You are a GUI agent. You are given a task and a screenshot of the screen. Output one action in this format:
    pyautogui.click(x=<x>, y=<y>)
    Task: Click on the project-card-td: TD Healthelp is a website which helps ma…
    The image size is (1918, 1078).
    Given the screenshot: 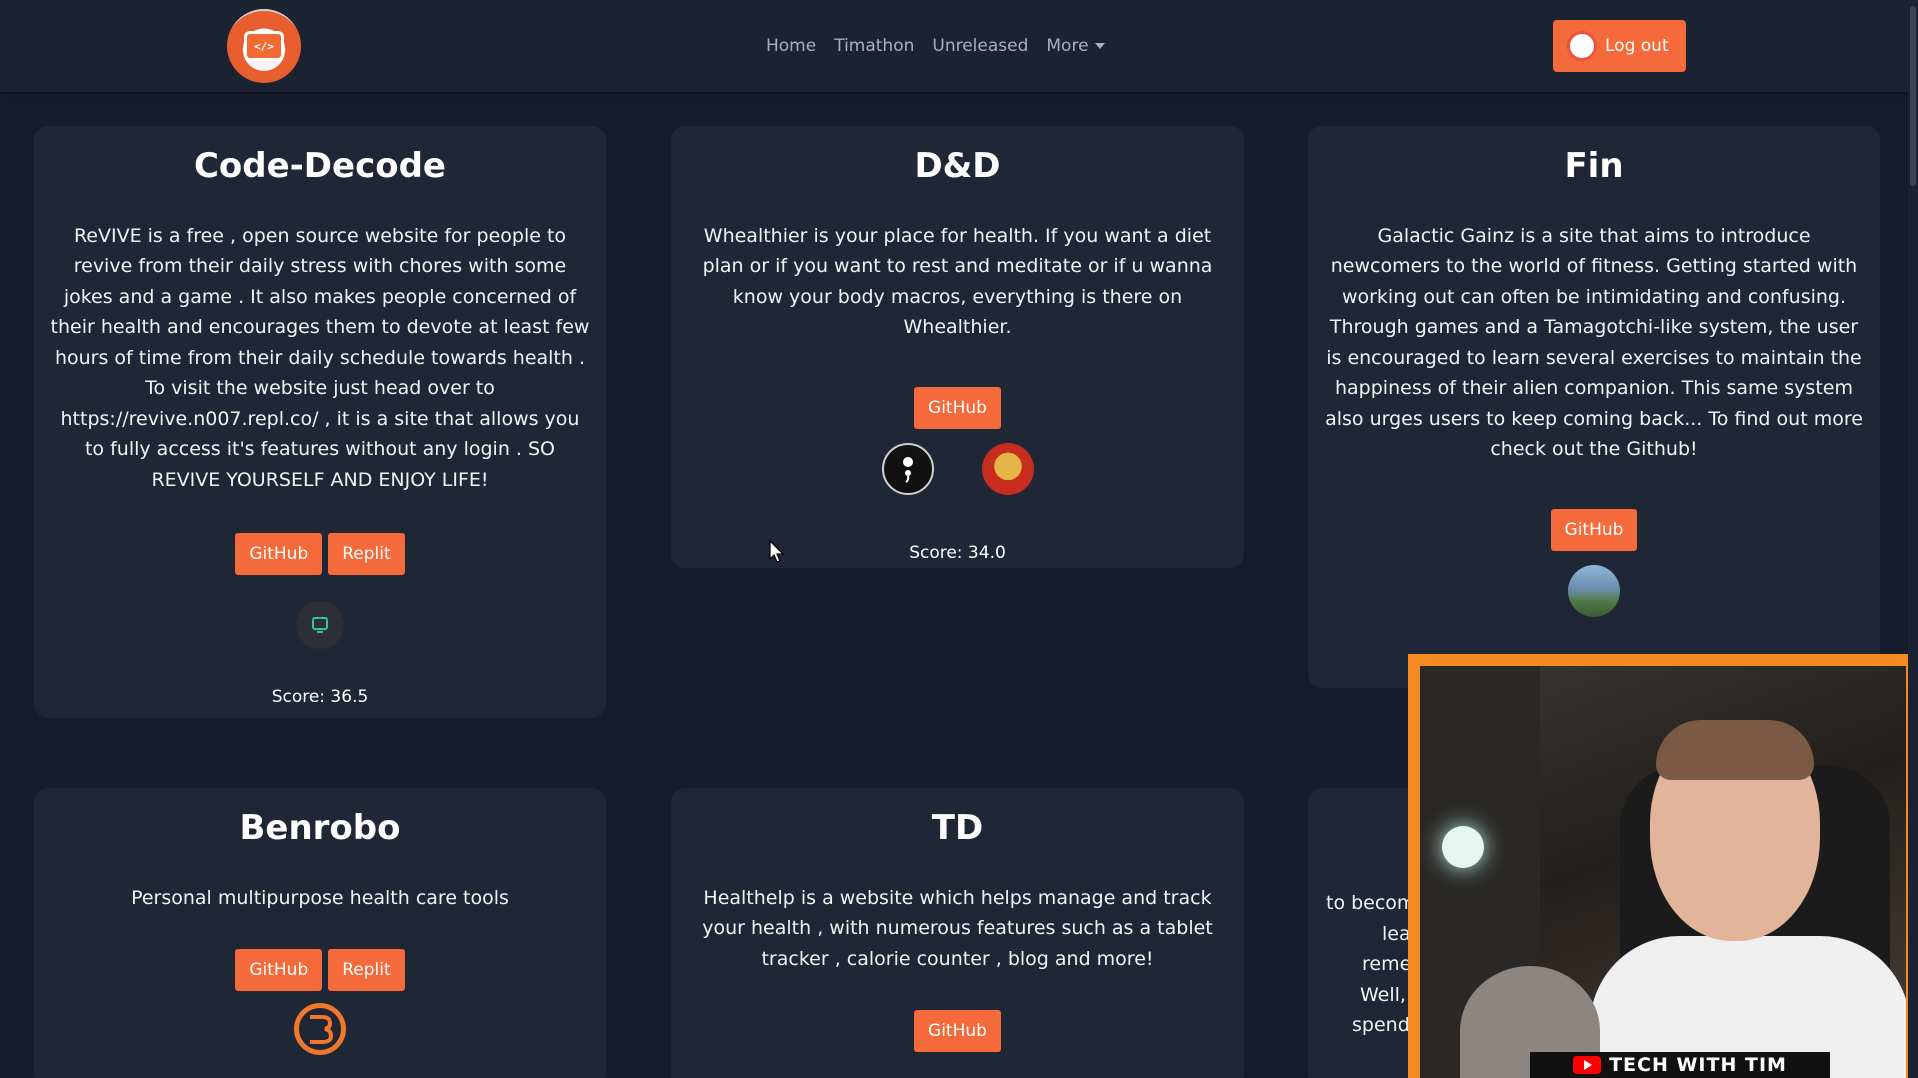 What is the action you would take?
    pyautogui.click(x=957, y=933)
    